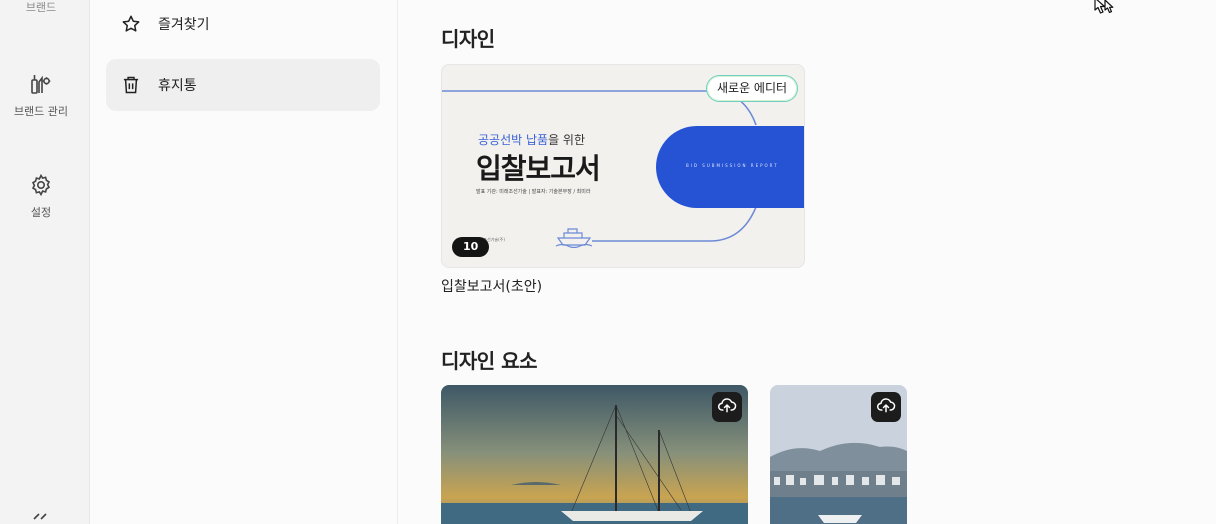 This screenshot has width=1216, height=524. I want to click on menu-item-trash: 휴지통, so click(243, 85).